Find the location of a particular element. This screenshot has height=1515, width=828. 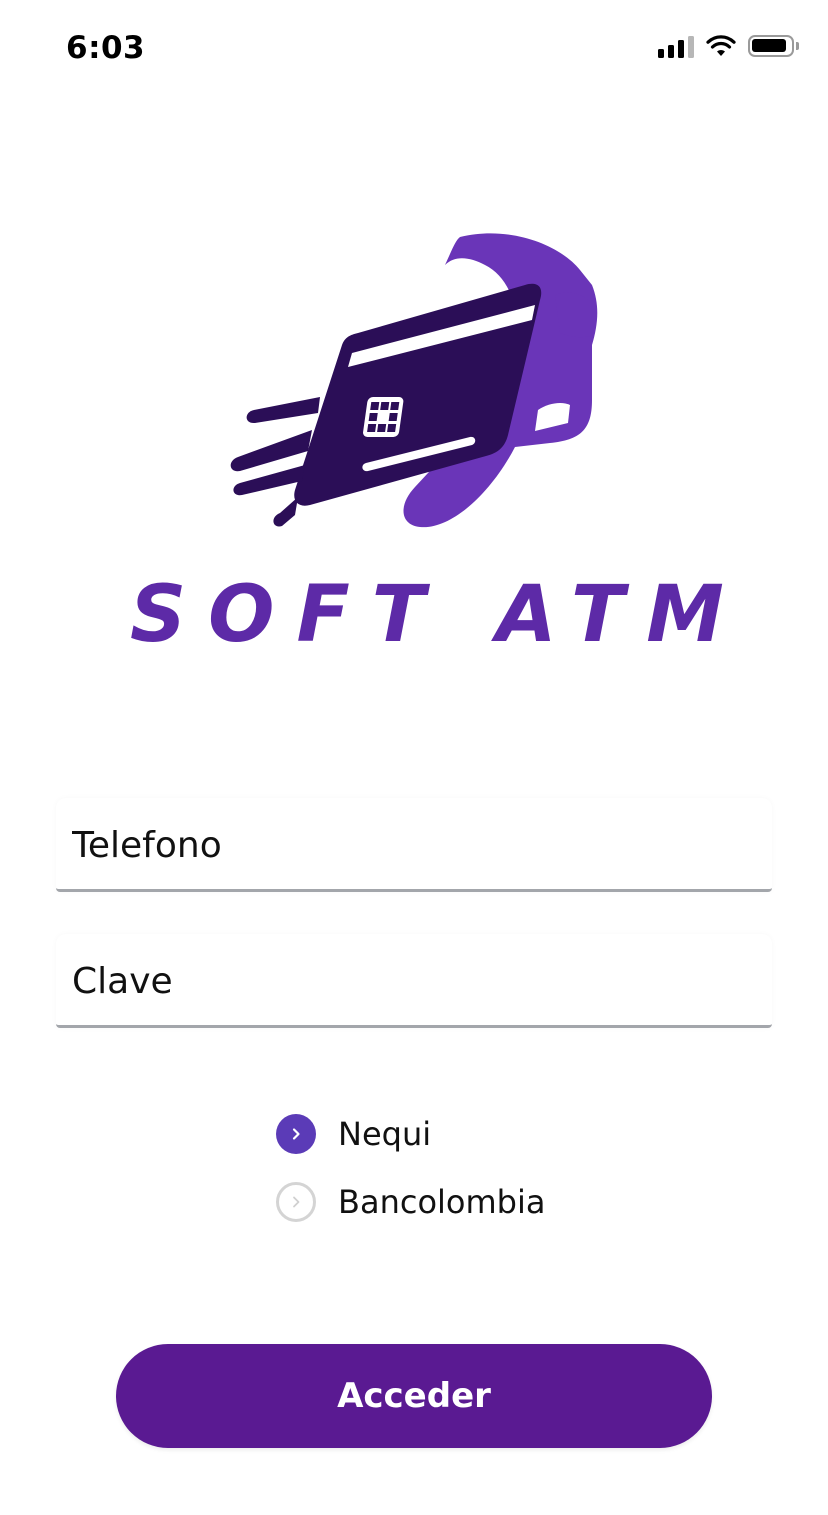

radio-unchecked-icon is located at coordinates (296, 1202).